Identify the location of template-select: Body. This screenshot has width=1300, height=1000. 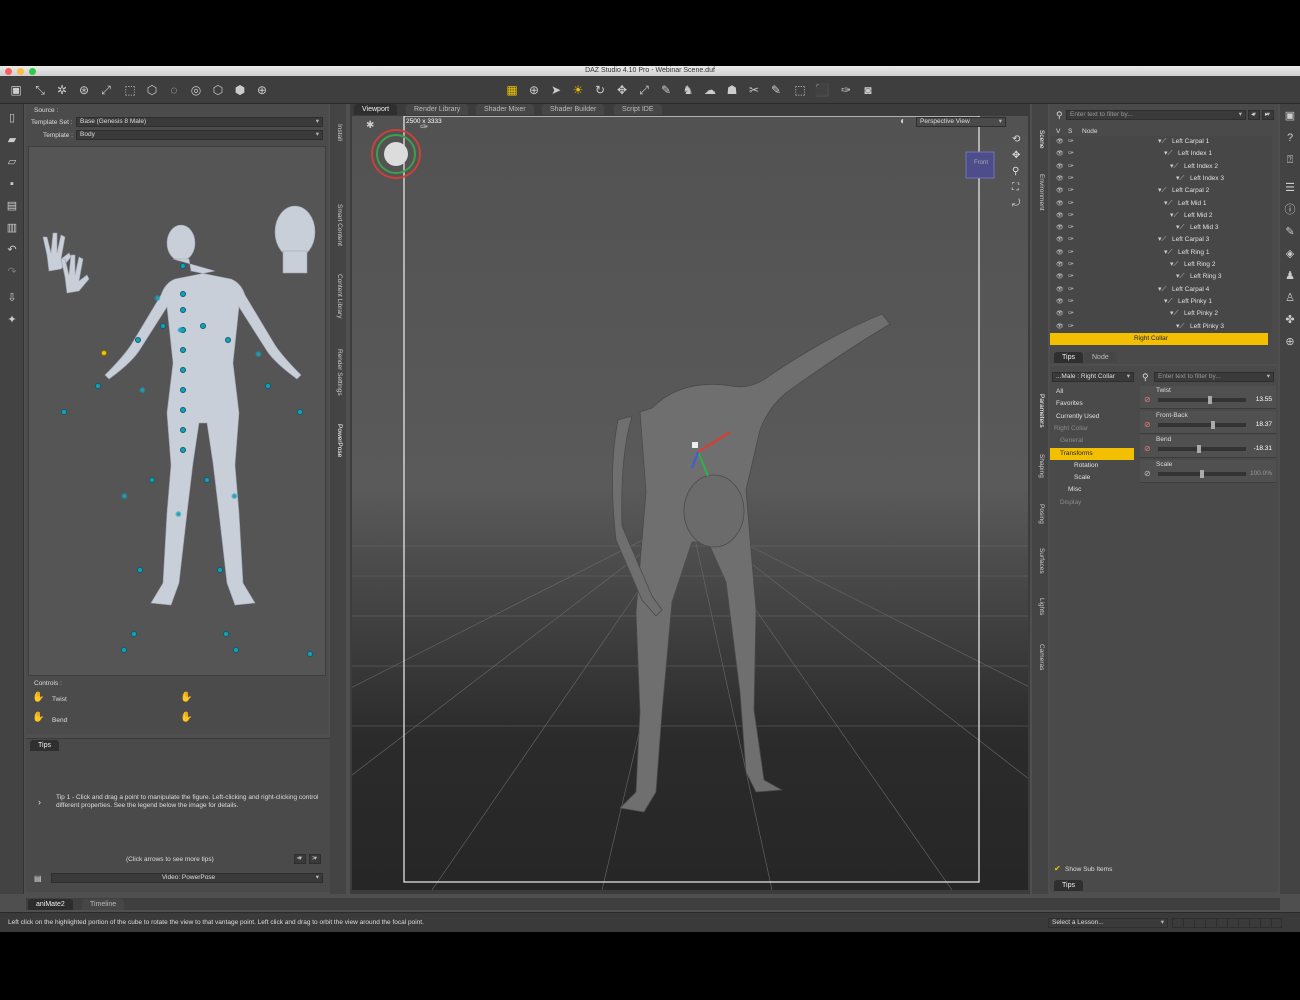
(199, 135).